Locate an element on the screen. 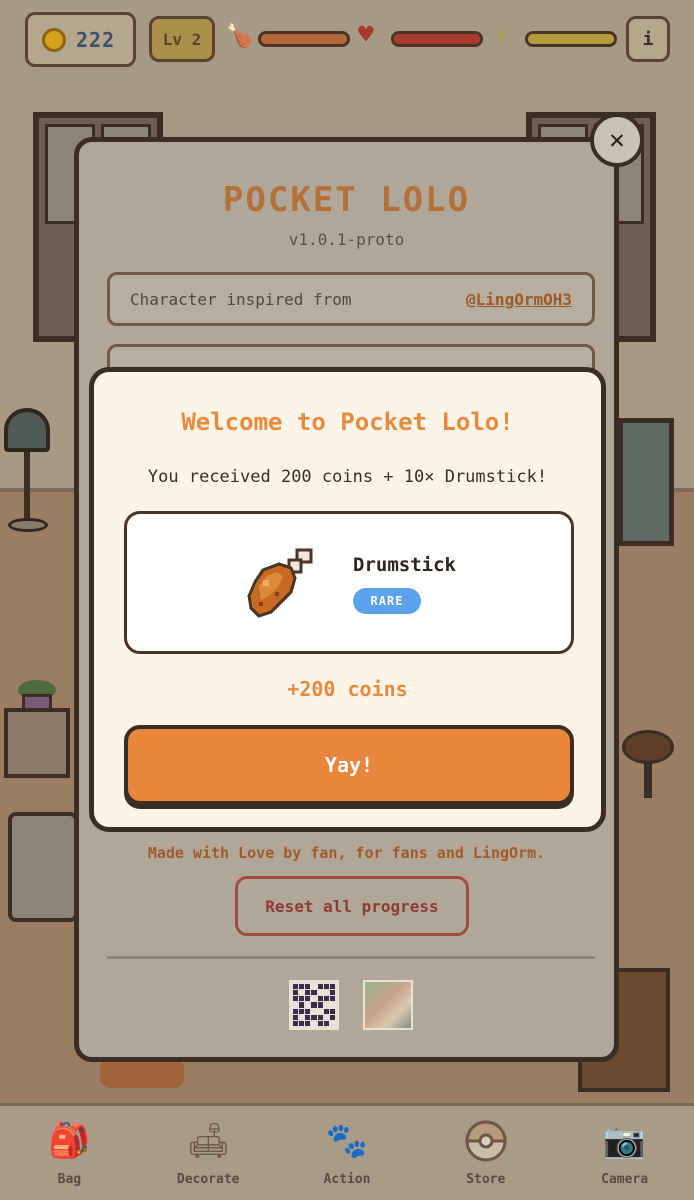 The image size is (694, 1200). coins-bonus: +200 coins is located at coordinates (347, 689).